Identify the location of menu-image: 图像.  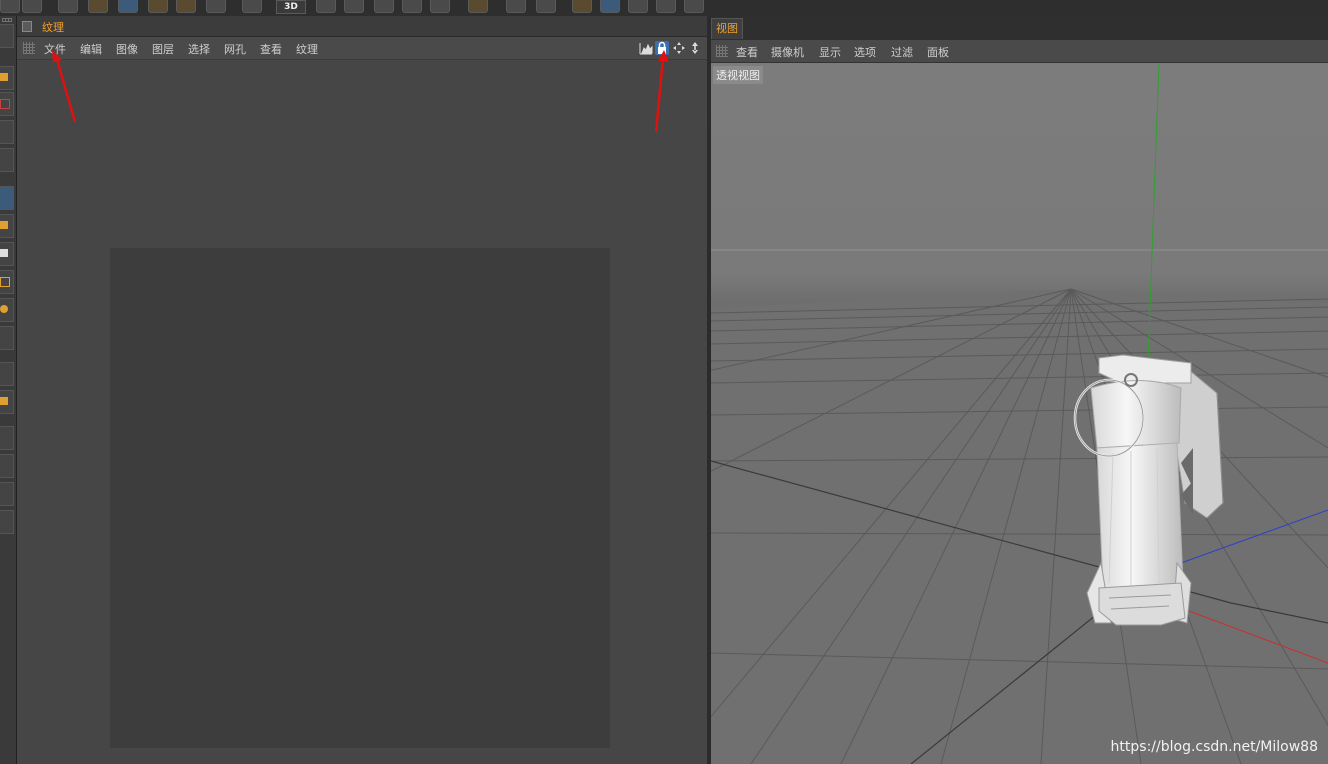
(127, 49).